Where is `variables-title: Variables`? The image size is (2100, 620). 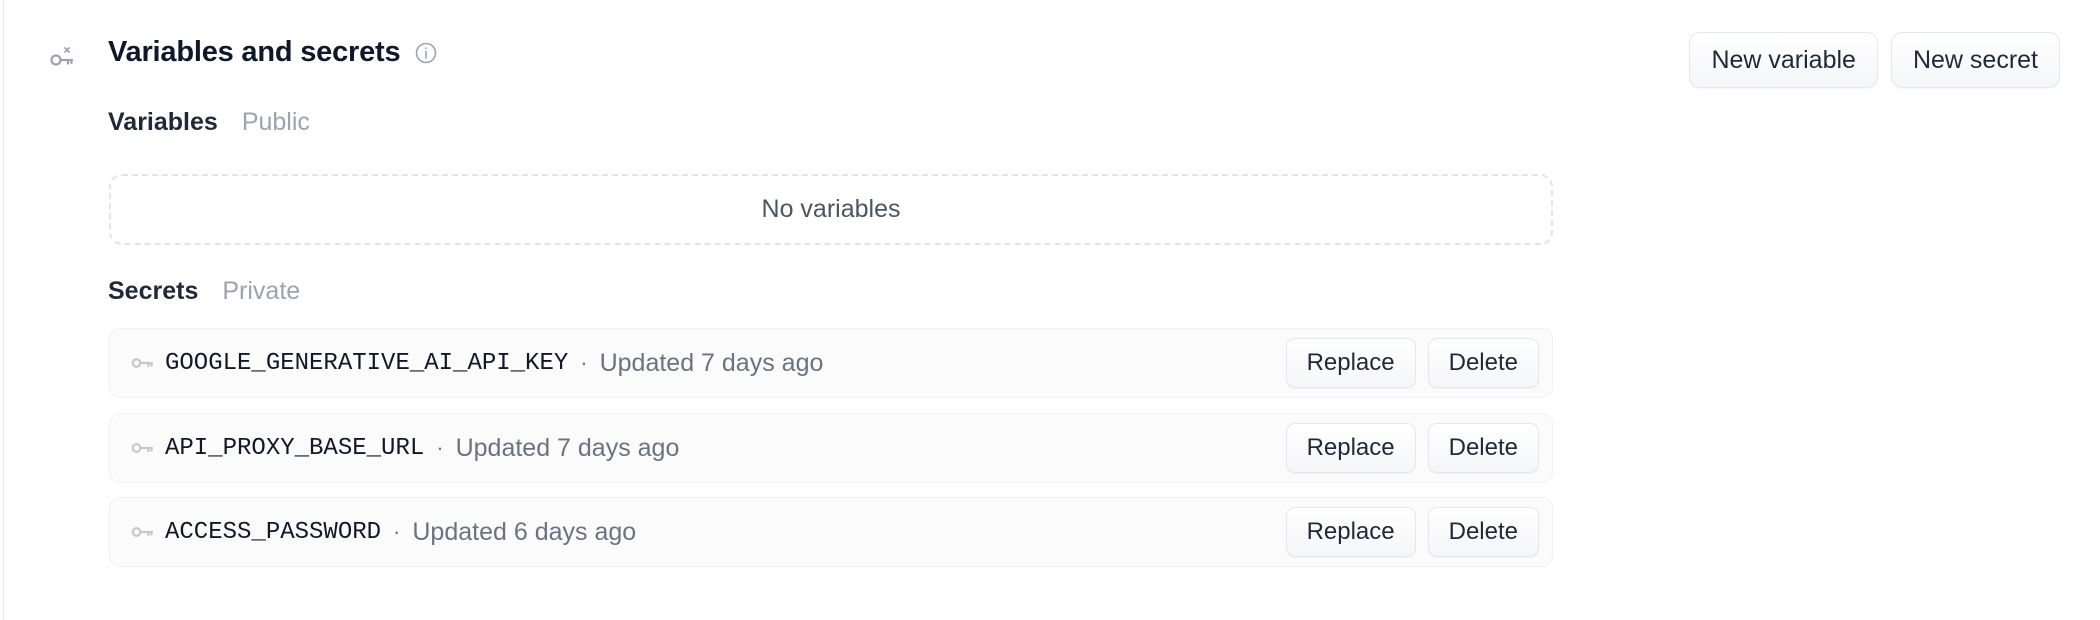
variables-title: Variables is located at coordinates (163, 122).